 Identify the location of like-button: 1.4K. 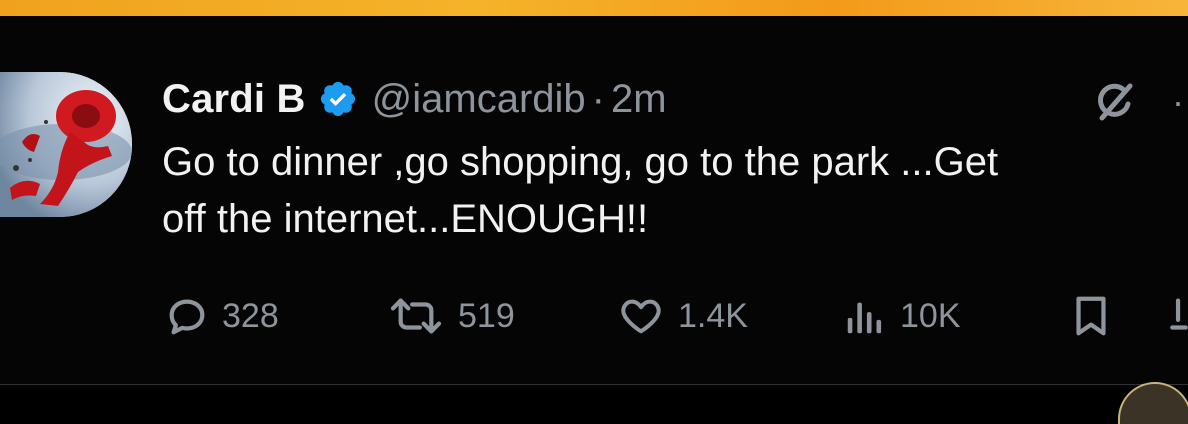
(682, 316).